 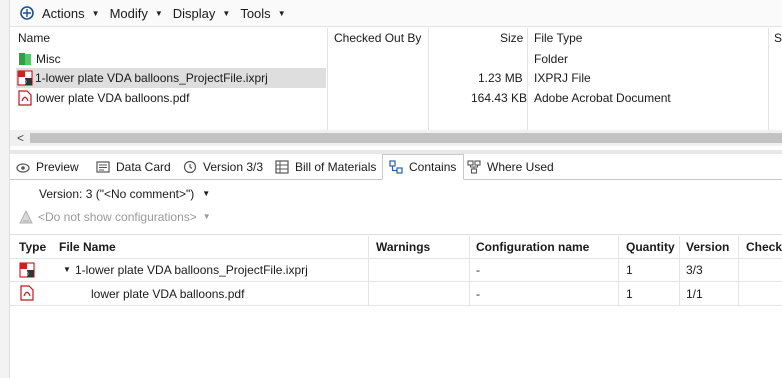 What do you see at coordinates (114, 217) in the screenshot?
I see `configuration-selector: <Do not show configurations> ▼` at bounding box center [114, 217].